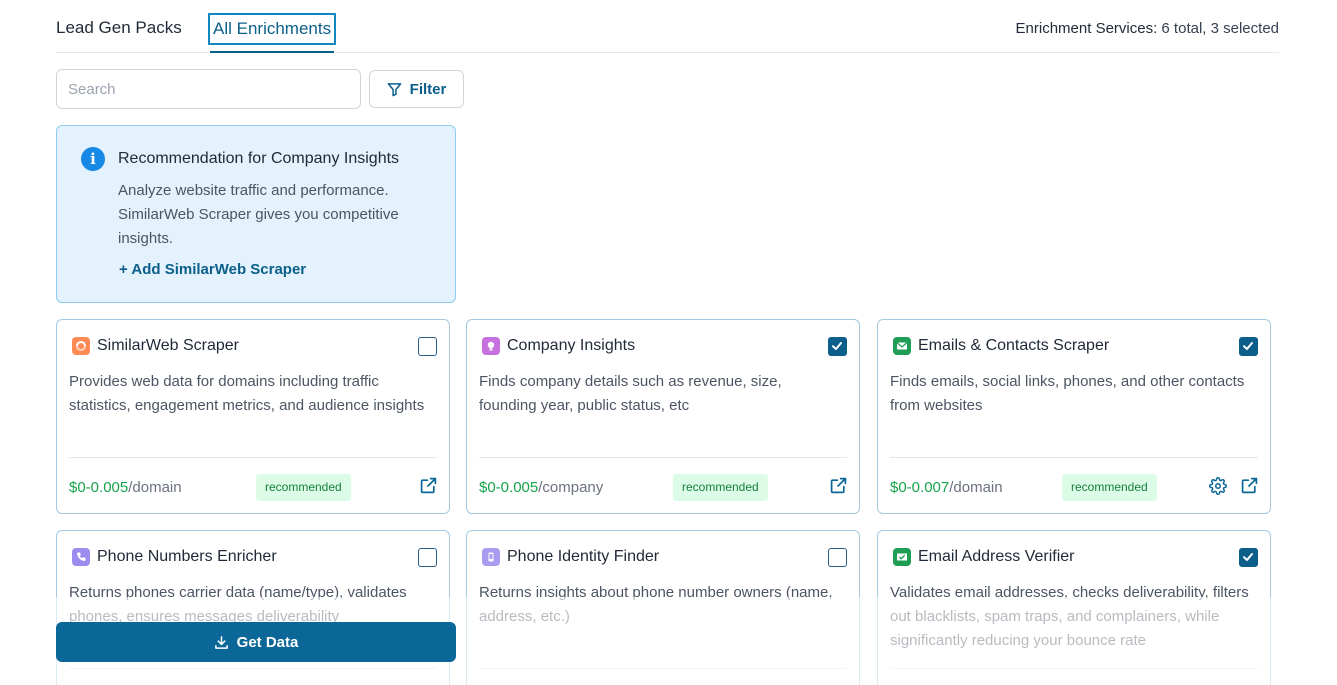  Describe the element at coordinates (996, 556) in the screenshot. I see `service-name: Email Address Verifier` at that location.